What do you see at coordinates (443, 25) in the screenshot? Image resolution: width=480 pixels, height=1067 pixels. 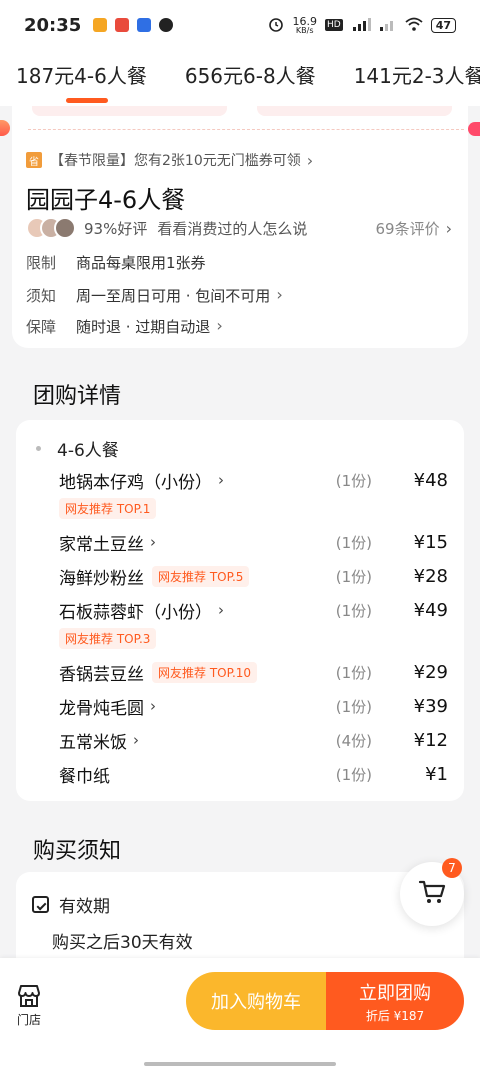 I see `battery-level: 47` at bounding box center [443, 25].